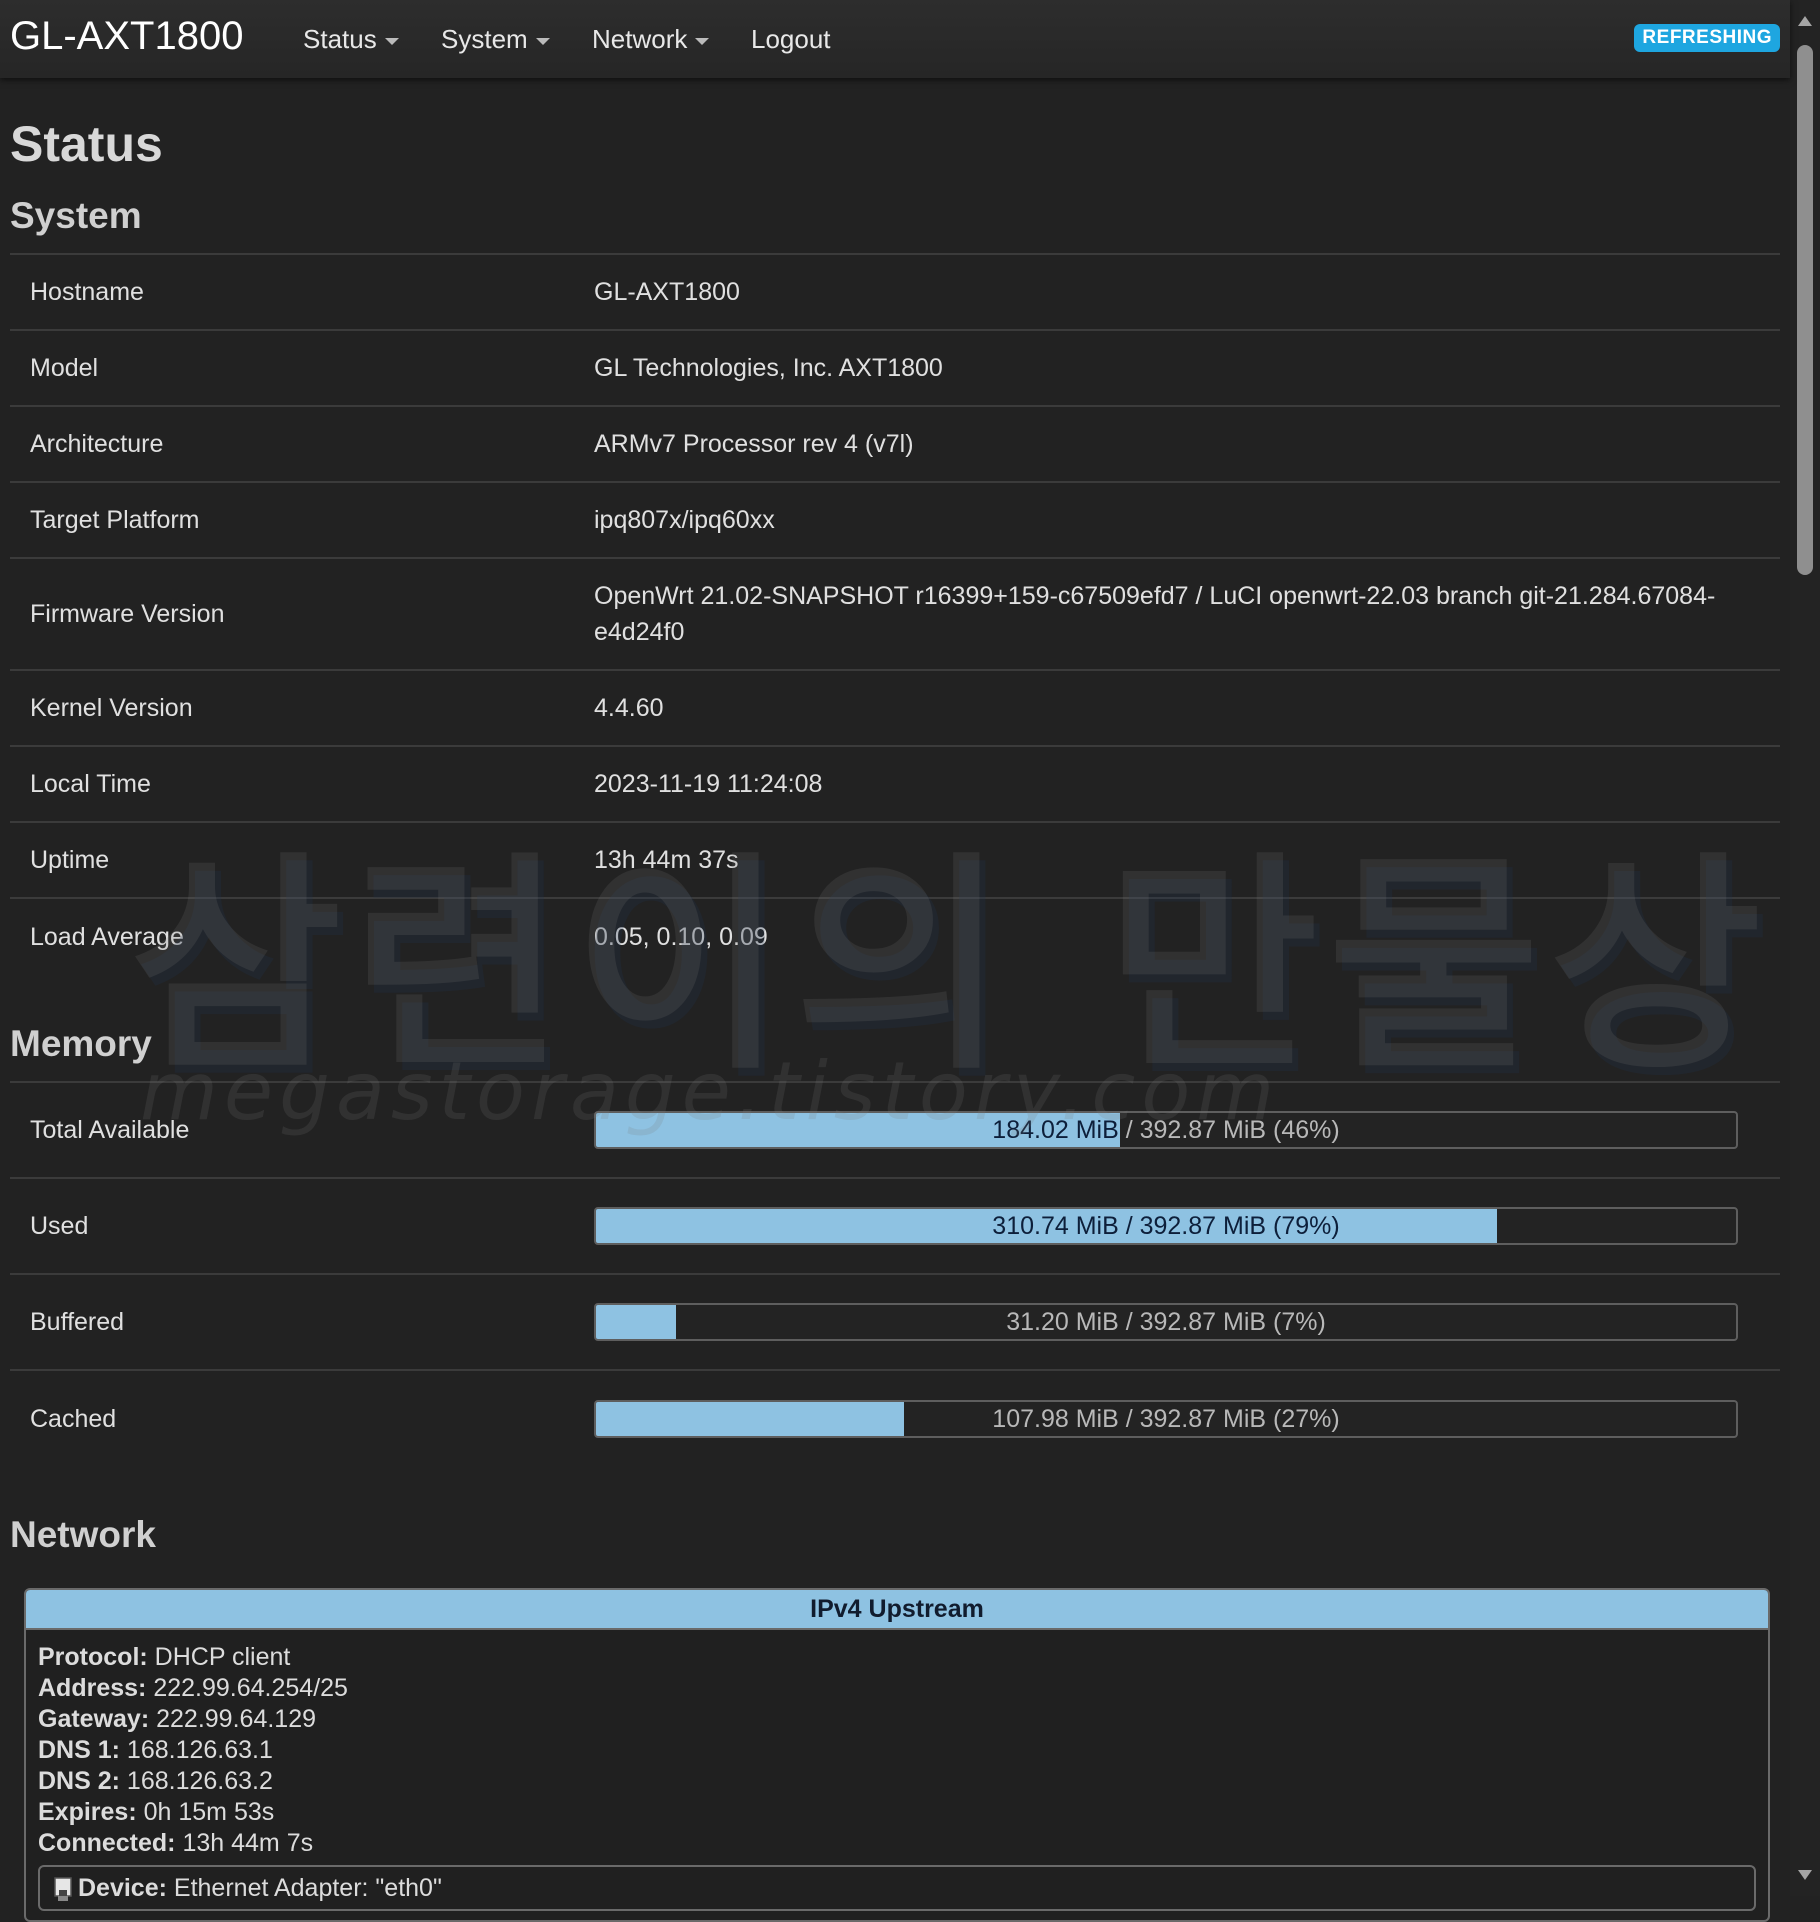  What do you see at coordinates (1707, 38) in the screenshot?
I see `refreshing-badge: REFRESHING` at bounding box center [1707, 38].